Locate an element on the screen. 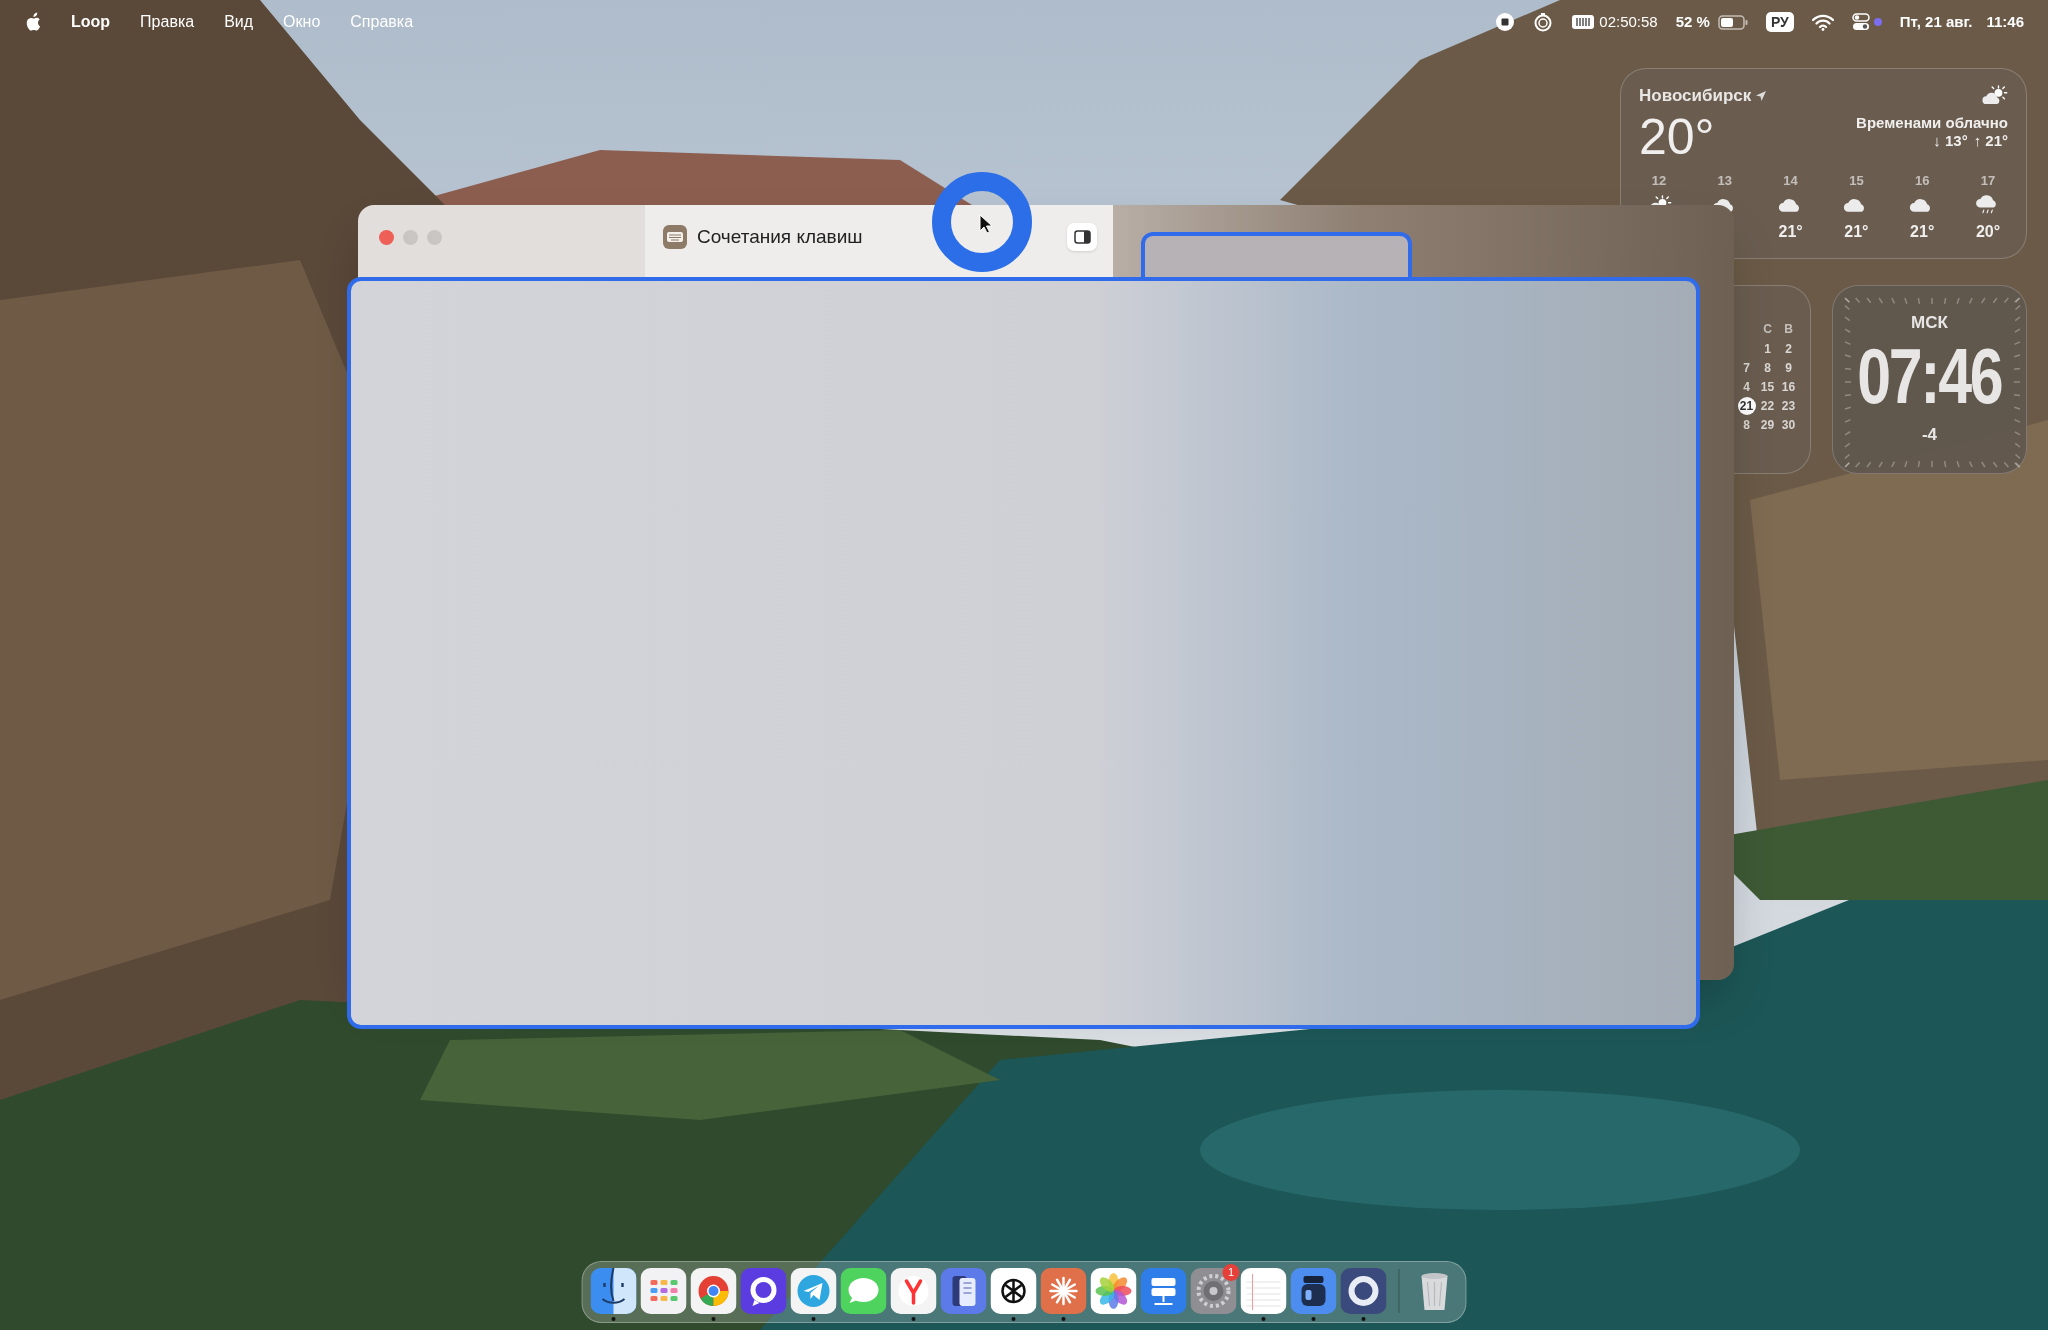 This screenshot has height=1330, width=2048. jar-icon is located at coordinates (1313, 1291).